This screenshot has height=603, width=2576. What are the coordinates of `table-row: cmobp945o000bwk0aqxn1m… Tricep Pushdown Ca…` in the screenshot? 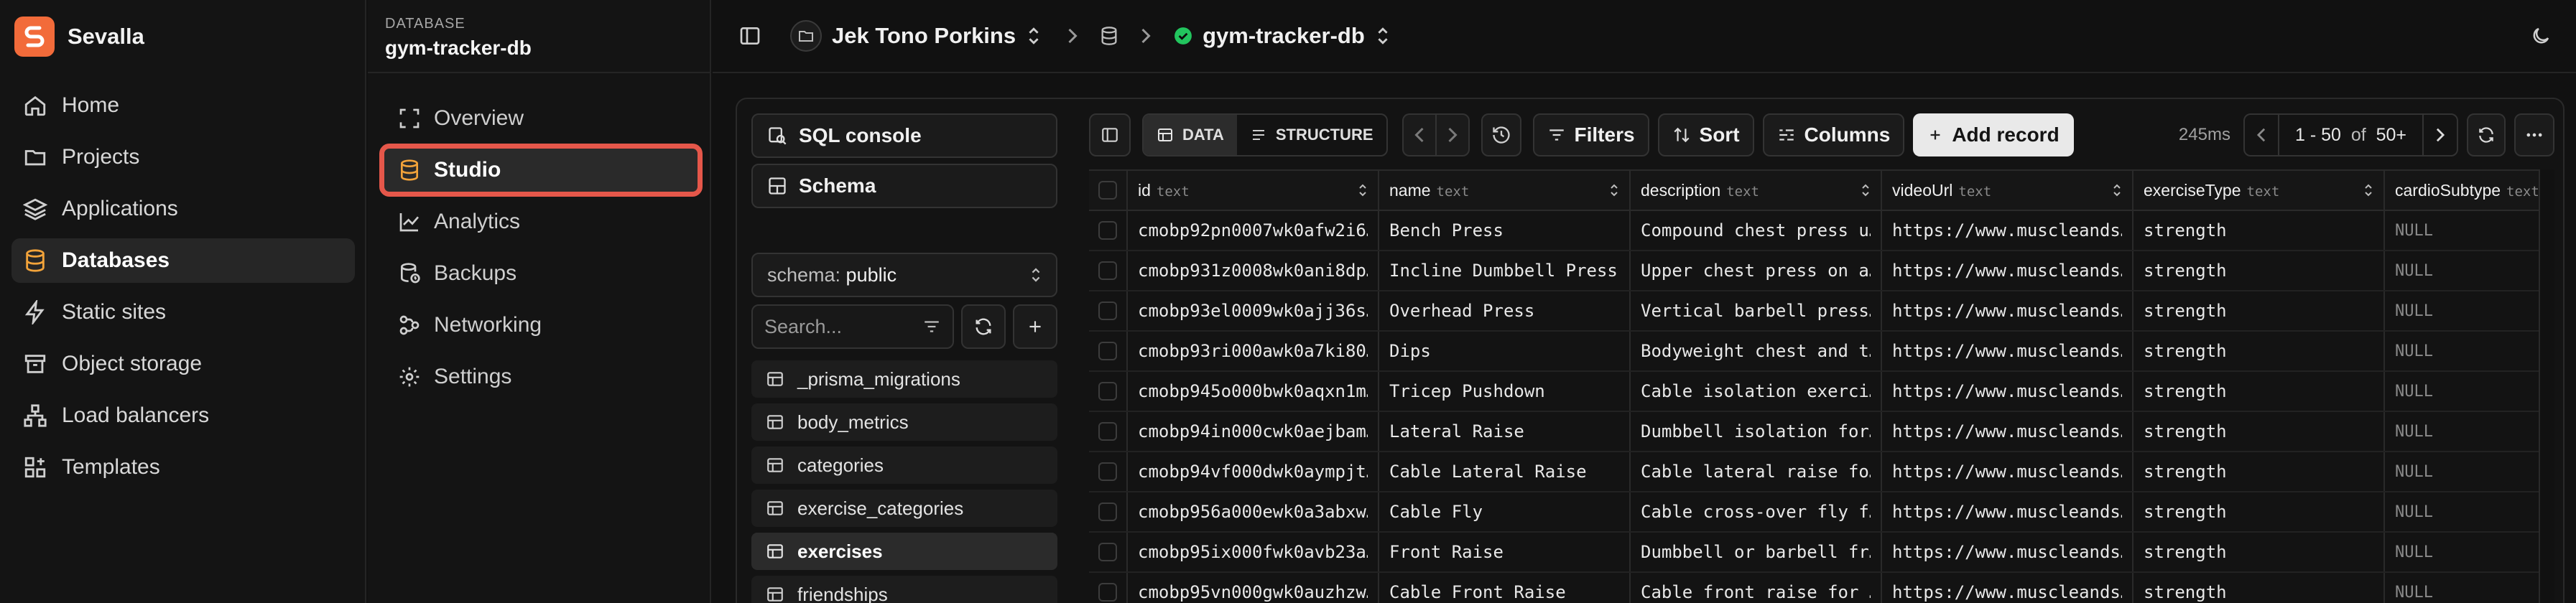 It's located at (1821, 392).